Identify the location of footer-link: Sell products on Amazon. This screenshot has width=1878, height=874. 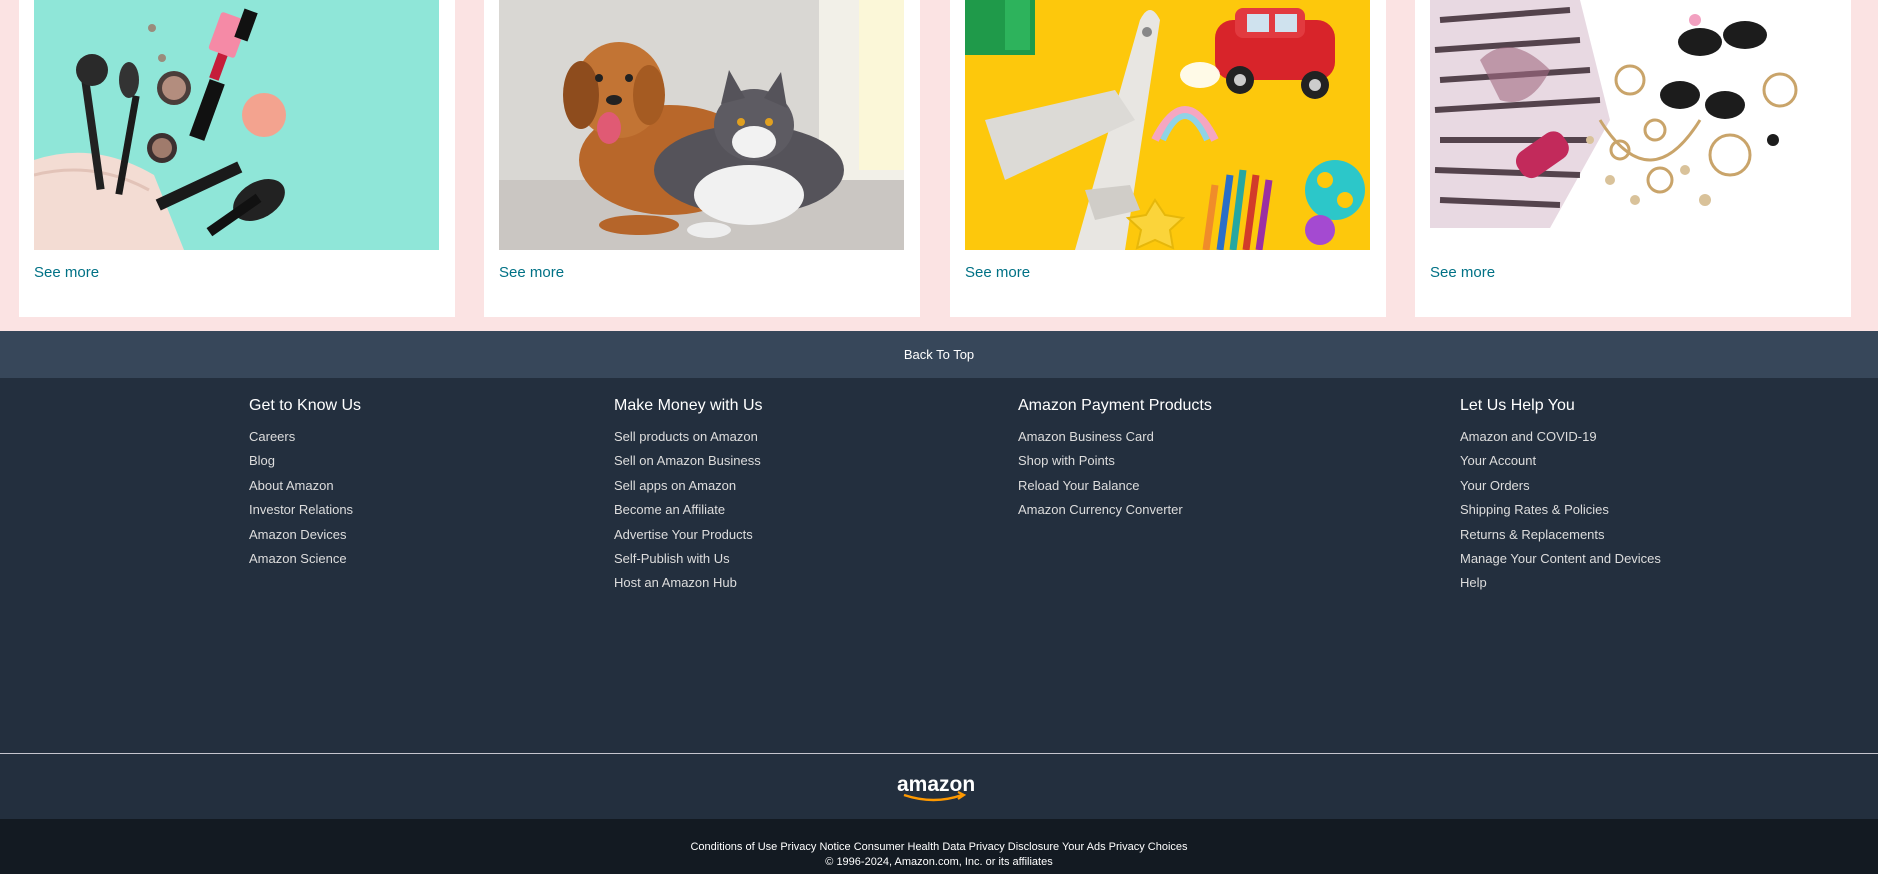
(688, 437).